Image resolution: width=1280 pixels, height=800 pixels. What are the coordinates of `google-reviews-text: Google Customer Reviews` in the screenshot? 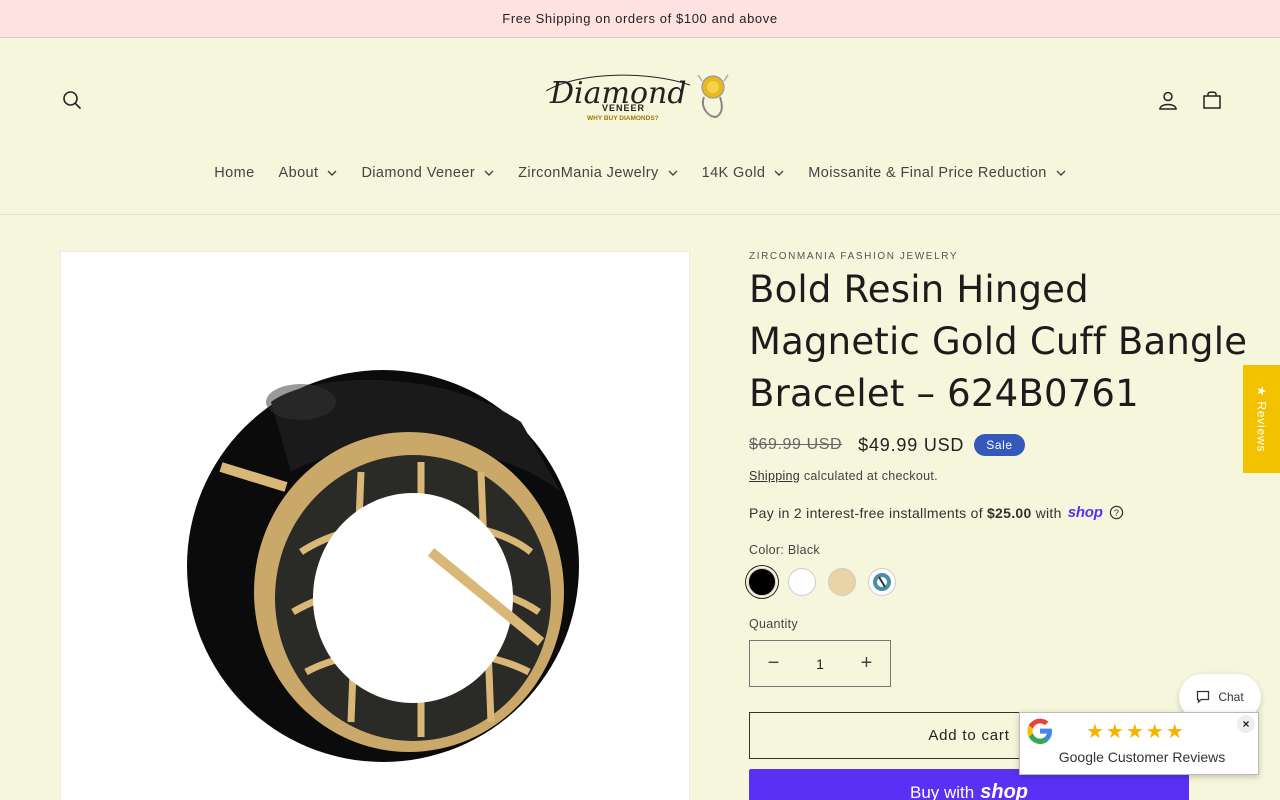 It's located at (1142, 757).